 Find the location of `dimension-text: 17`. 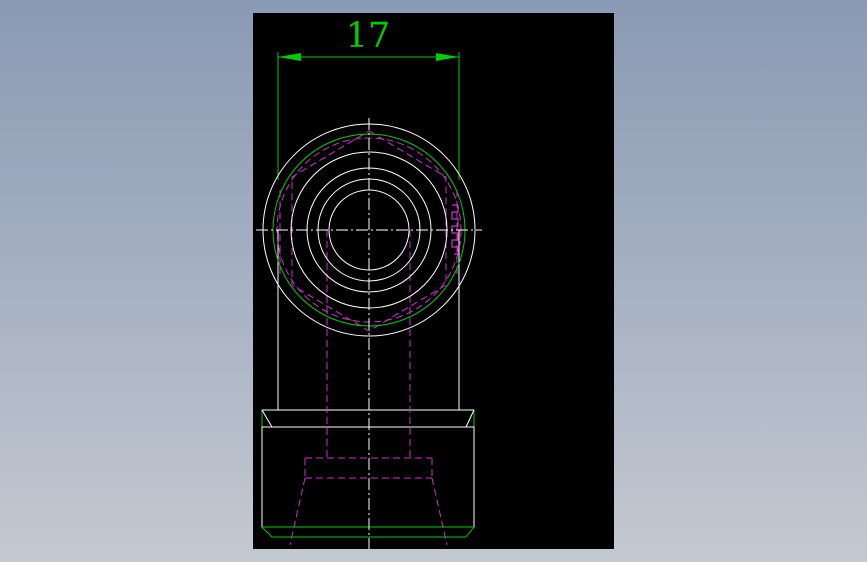

dimension-text: 17 is located at coordinates (368, 36).